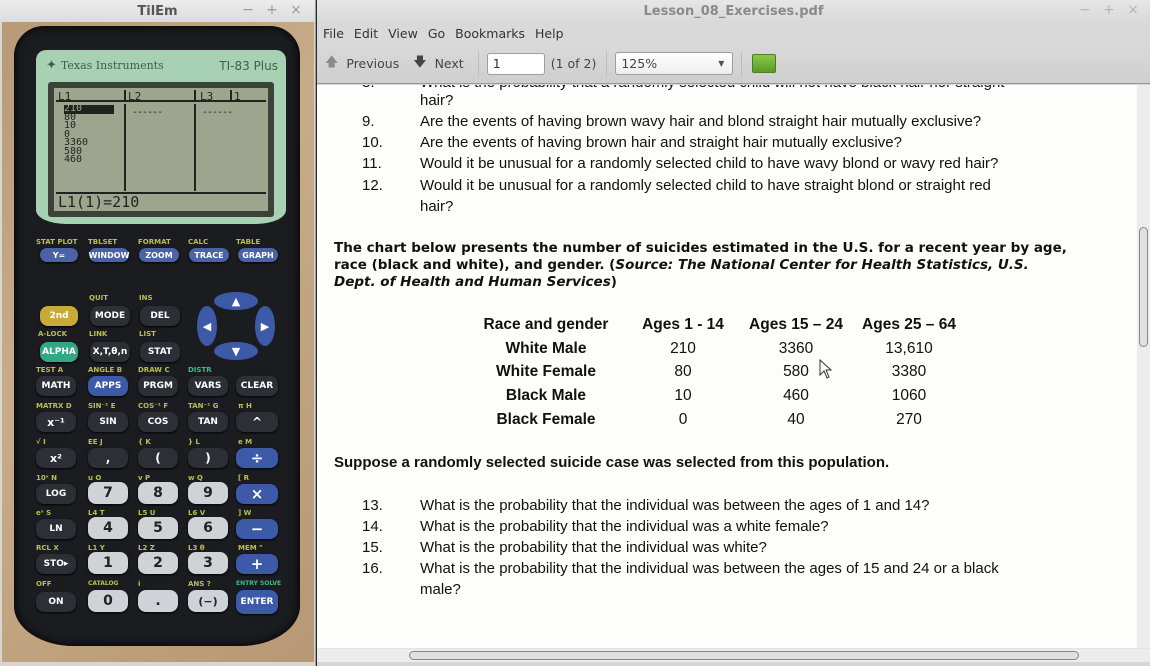 This screenshot has height=666, width=1150. Describe the element at coordinates (1143, 287) in the screenshot. I see `vertical-scroll-thumb` at that location.